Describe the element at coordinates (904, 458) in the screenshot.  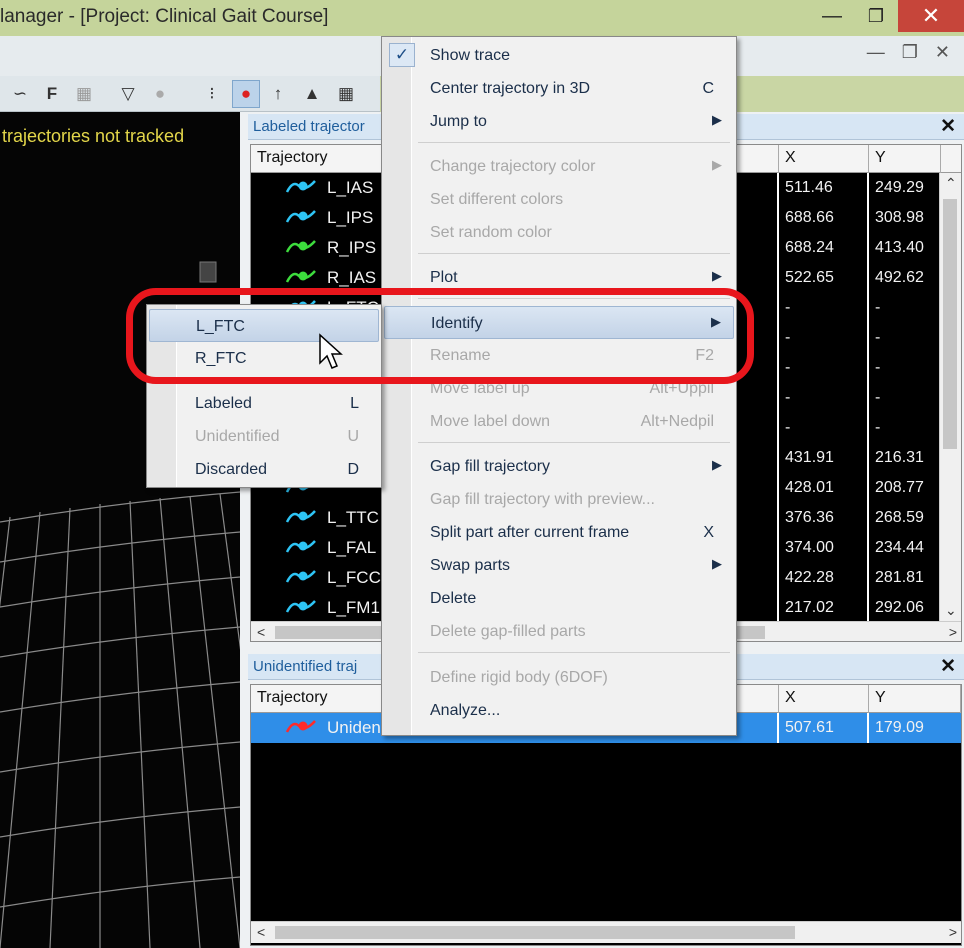
I see `y-value: 216.31` at that location.